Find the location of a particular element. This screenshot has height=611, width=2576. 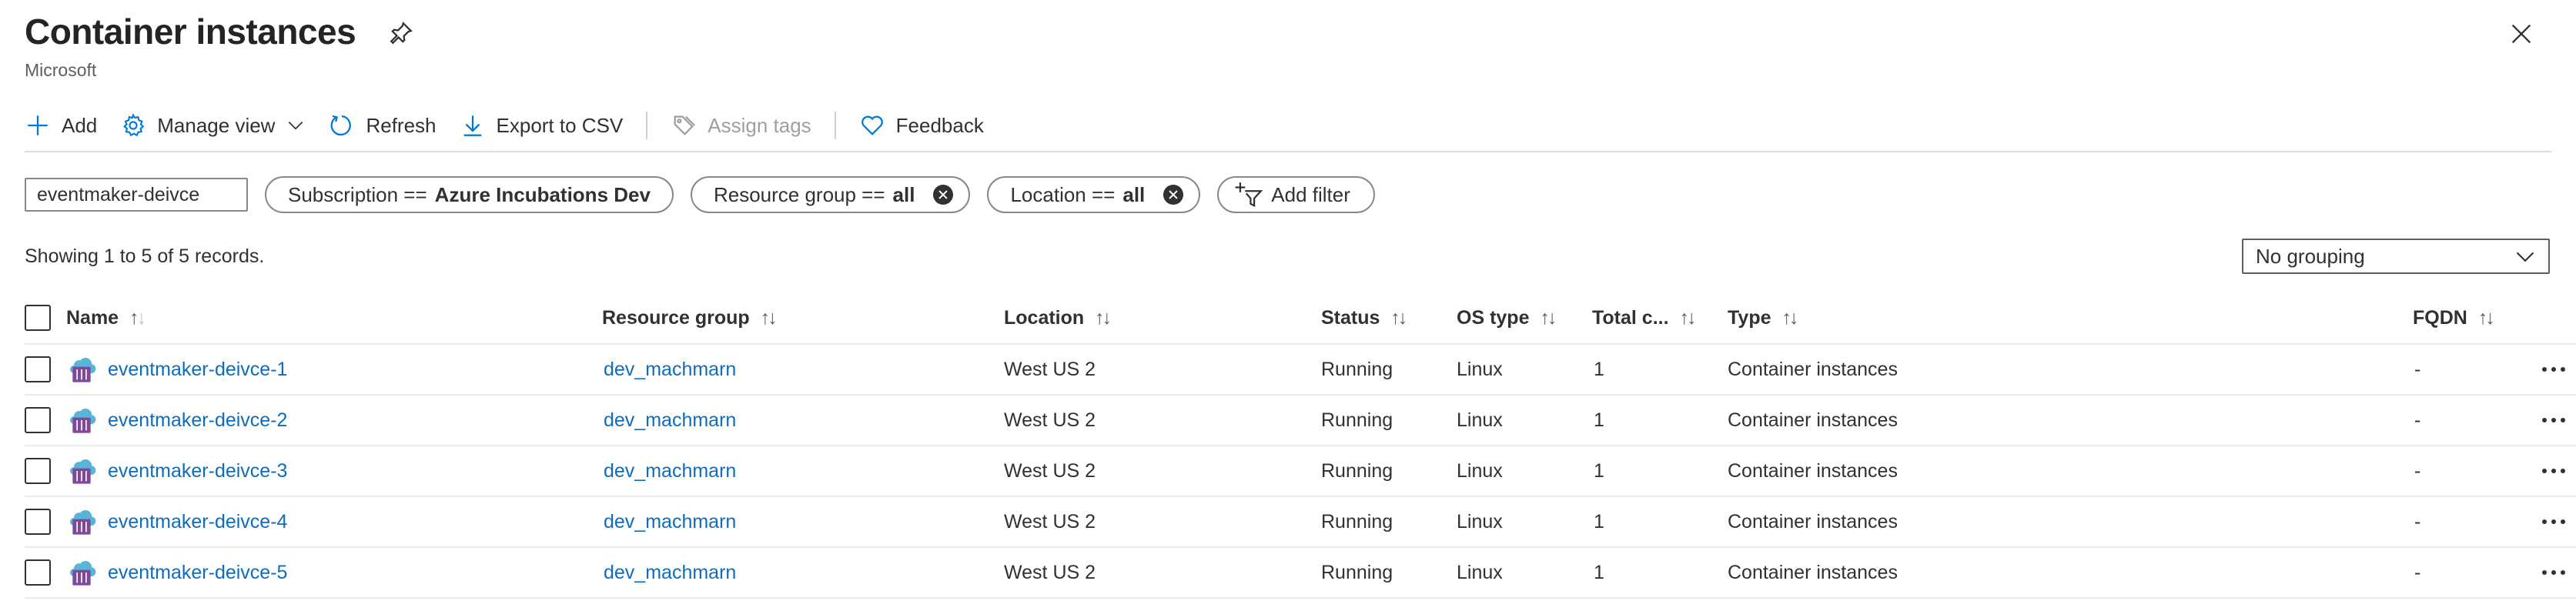

feedback-button: Feedback is located at coordinates (922, 126).